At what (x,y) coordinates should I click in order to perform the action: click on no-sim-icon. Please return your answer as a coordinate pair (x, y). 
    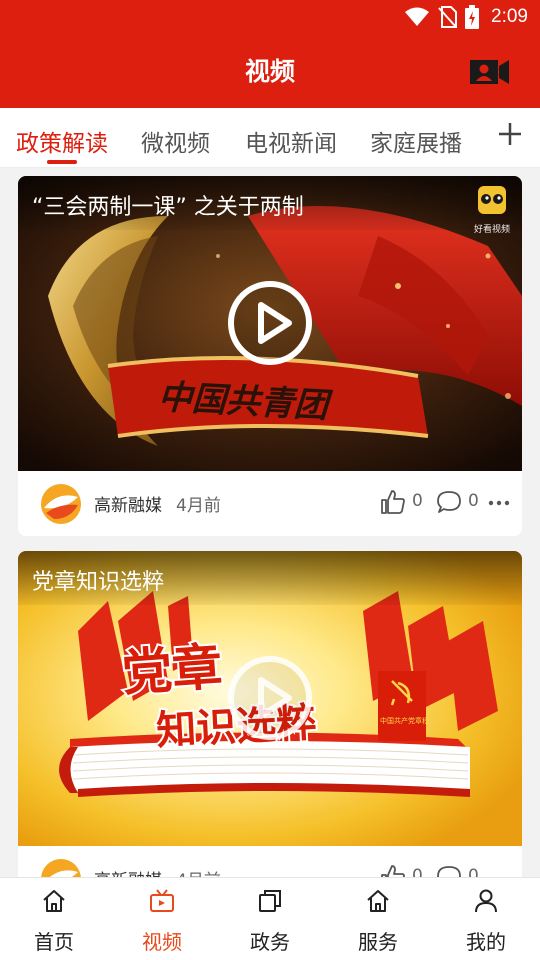
    Looking at the image, I should click on (448, 17).